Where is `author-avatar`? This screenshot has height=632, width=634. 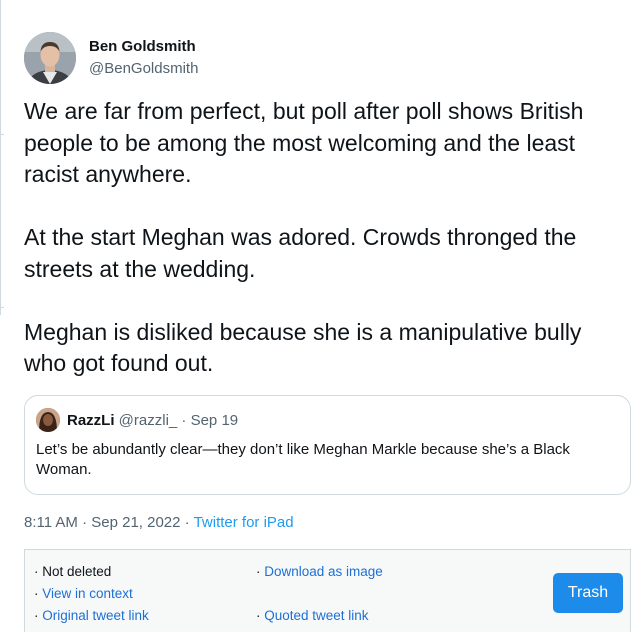
author-avatar is located at coordinates (50, 58).